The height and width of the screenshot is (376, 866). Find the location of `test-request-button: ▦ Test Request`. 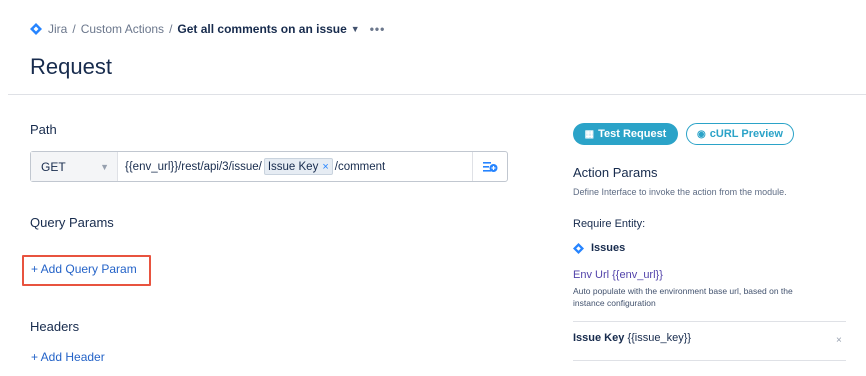

test-request-button: ▦ Test Request is located at coordinates (625, 134).